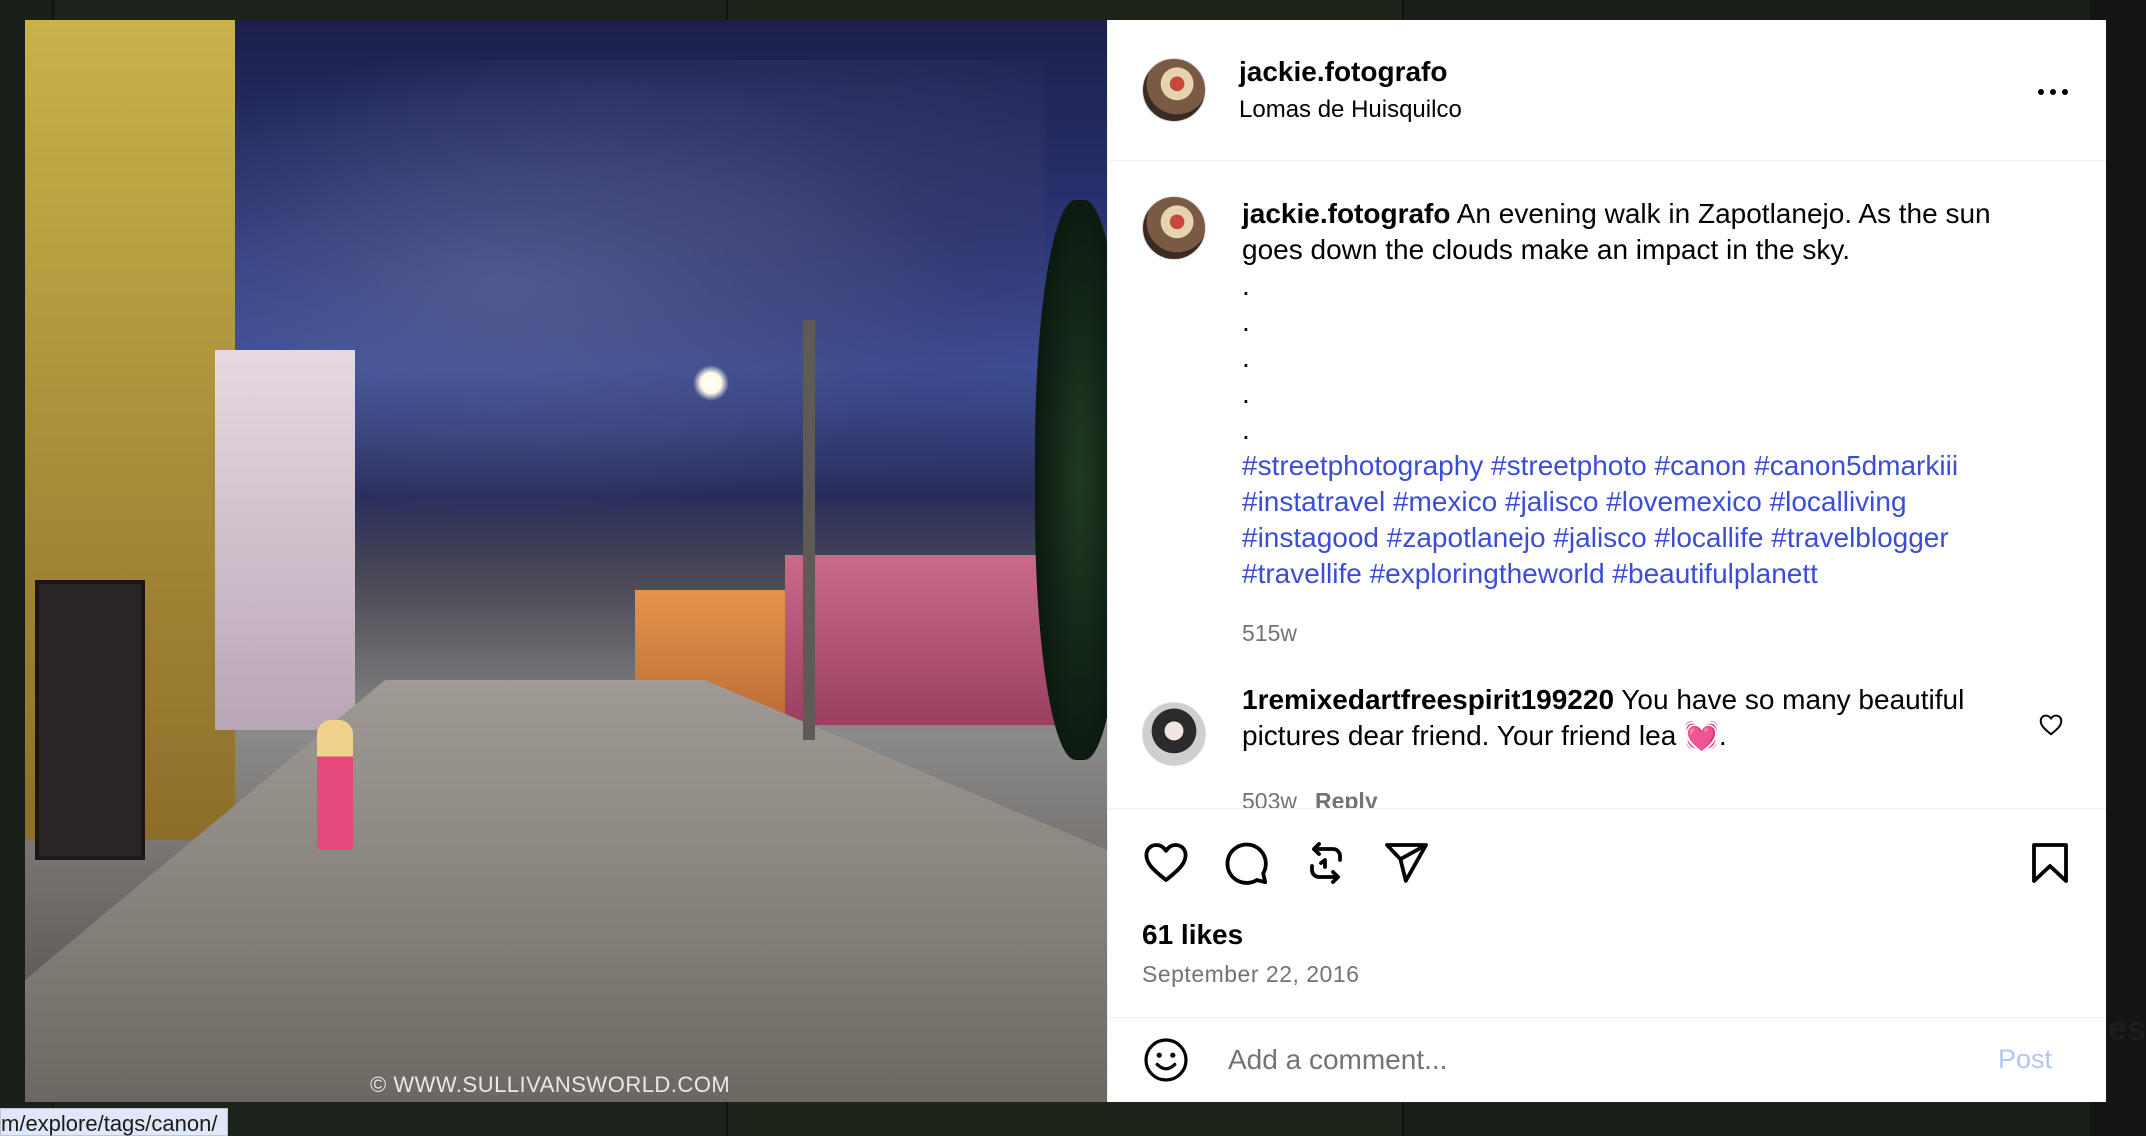 The image size is (2146, 1136). Describe the element at coordinates (1350, 110) in the screenshot. I see `post-location: Lomas de Huisquilco` at that location.